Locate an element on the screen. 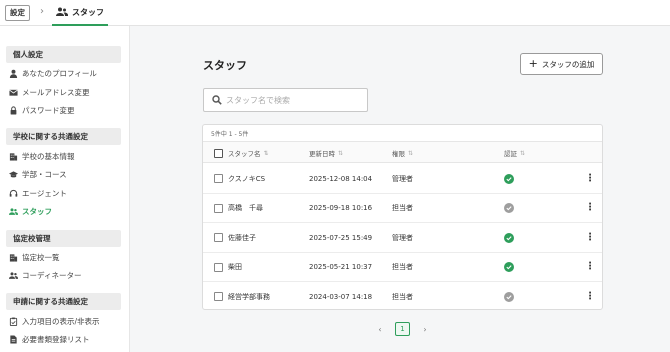 Image resolution: width=670 pixels, height=352 pixels. table-row: クスノキCS 2025-12-08 14:04 管理者 ⋮ is located at coordinates (402, 179).